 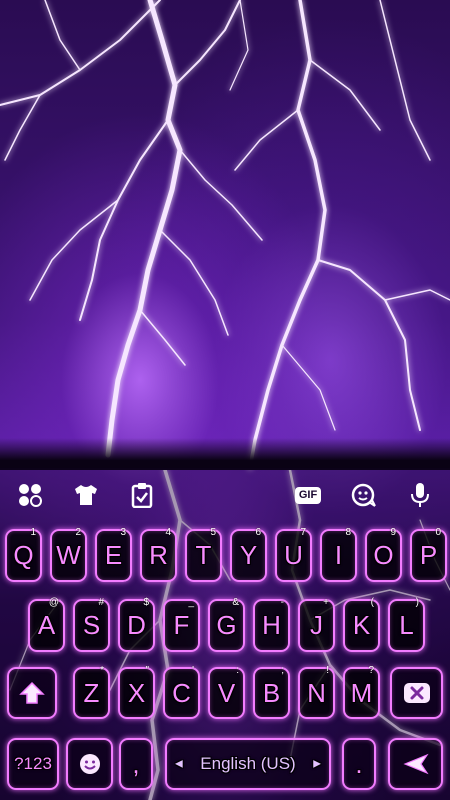 I want to click on key-label: K, so click(x=361, y=625).